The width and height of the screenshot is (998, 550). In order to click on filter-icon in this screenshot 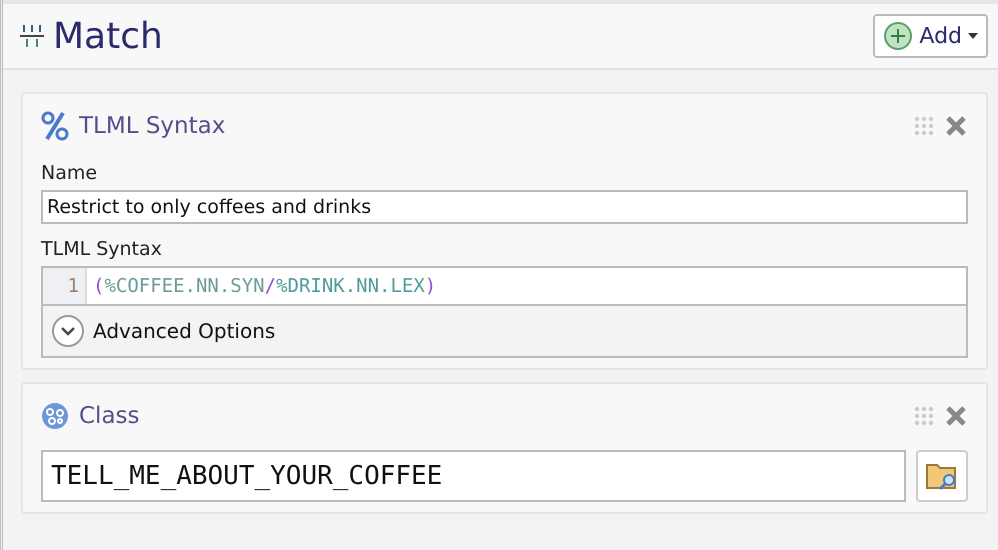, I will do `click(32, 36)`.